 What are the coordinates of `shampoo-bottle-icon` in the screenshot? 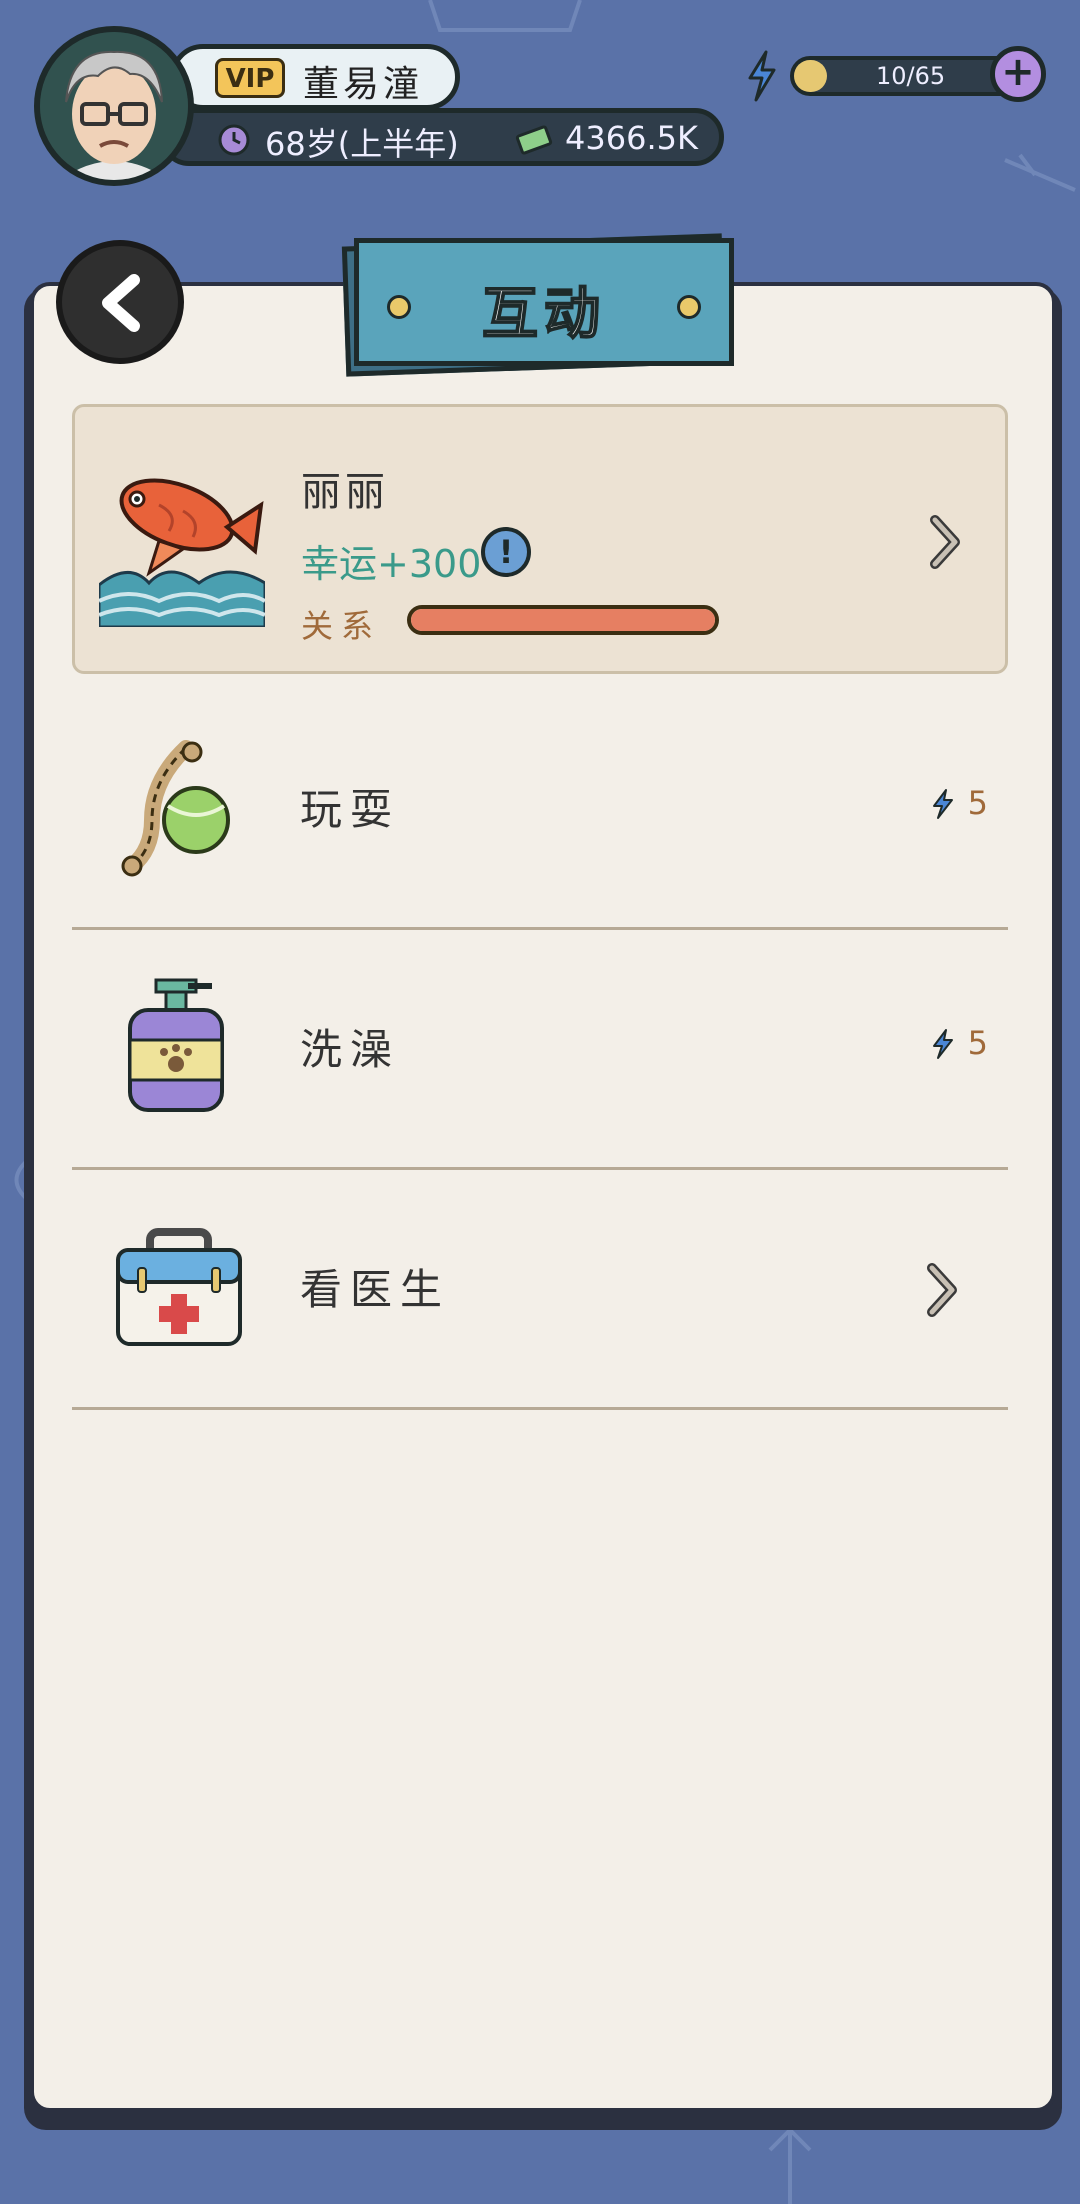 It's located at (176, 1045).